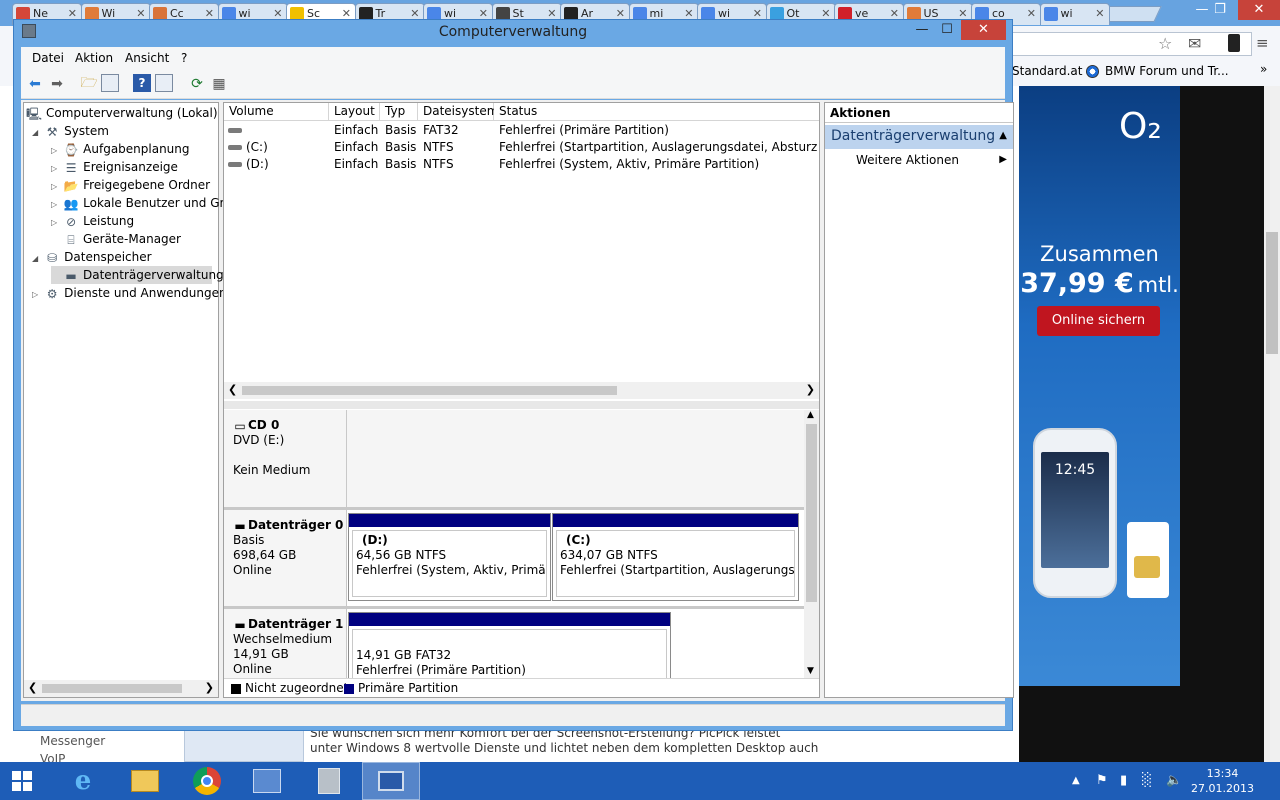  What do you see at coordinates (458, 112) in the screenshot?
I see `column-header-dateisystem: Dateisystem` at bounding box center [458, 112].